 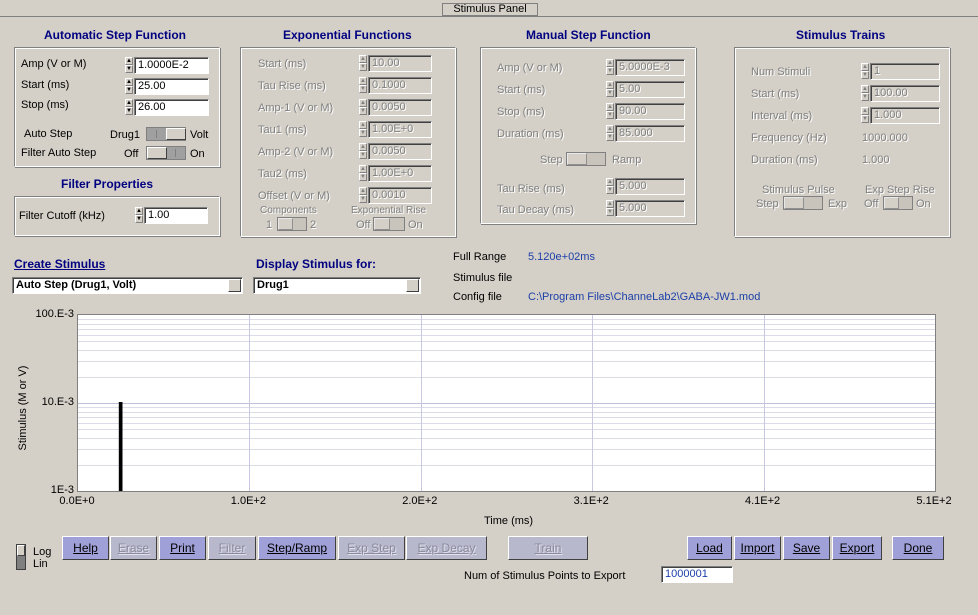 What do you see at coordinates (129, 107) in the screenshot?
I see `auto-stop-spinner: ▲ ▼` at bounding box center [129, 107].